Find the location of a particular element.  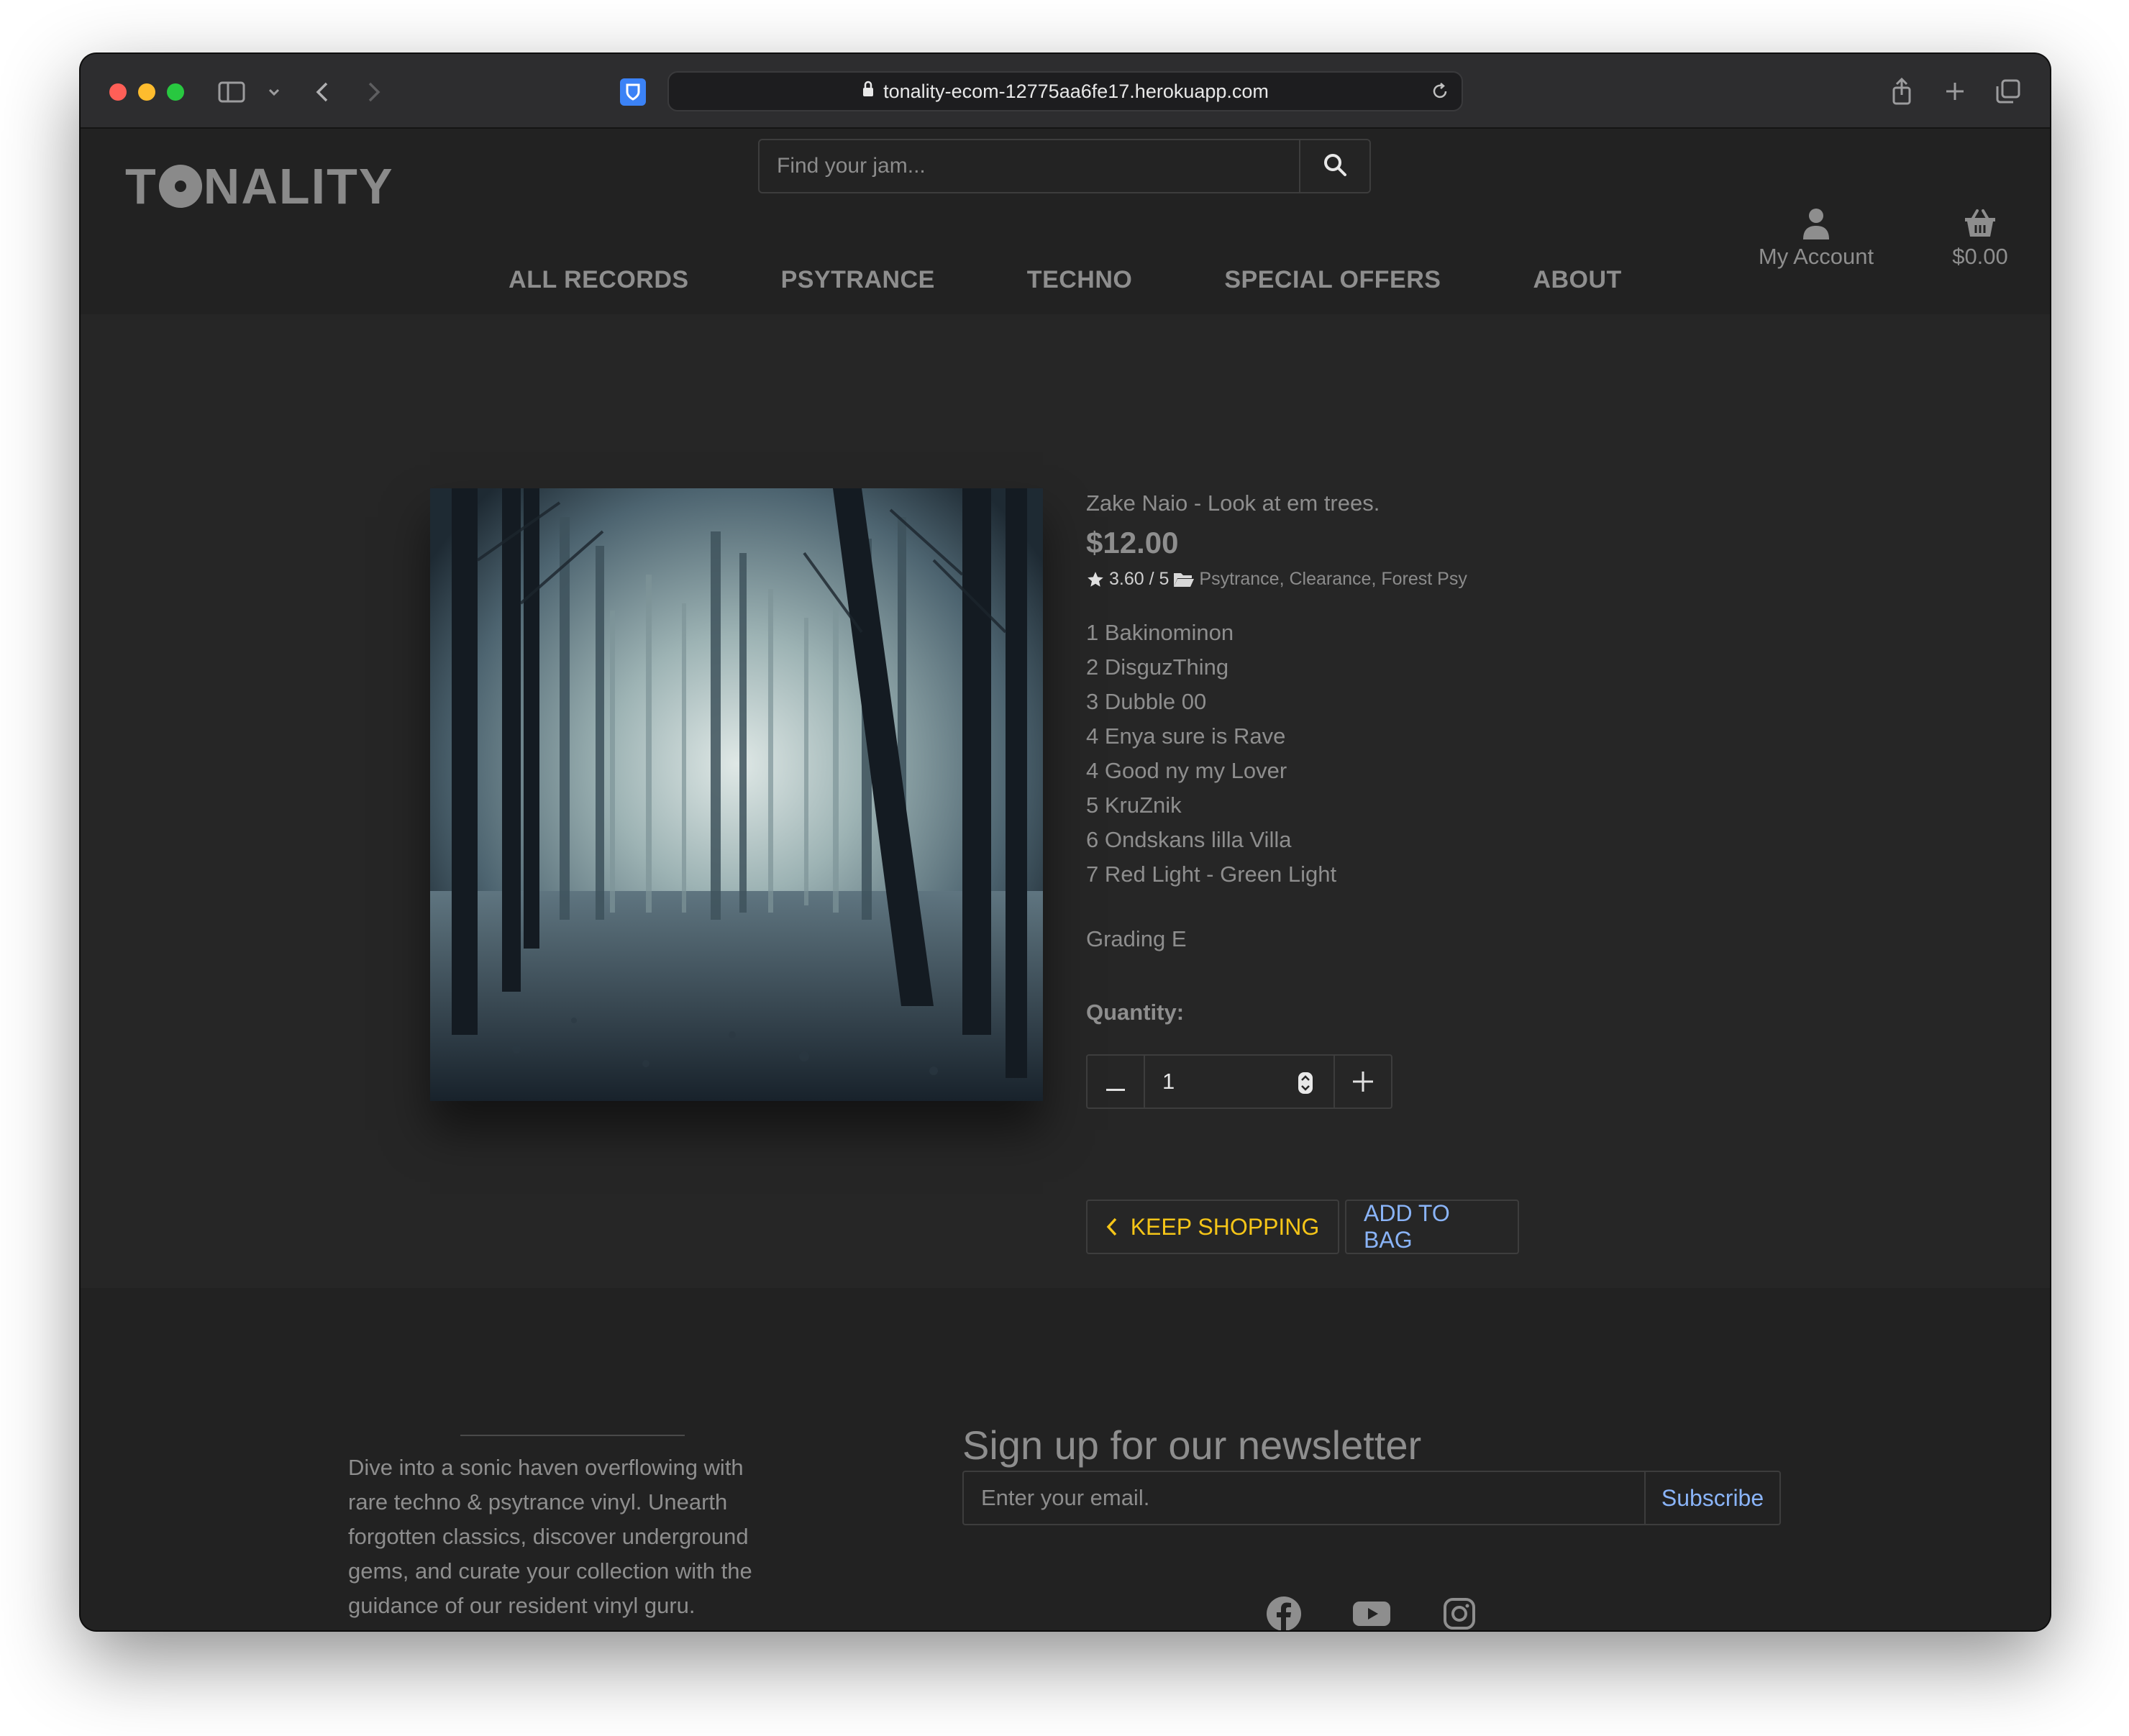

quantity-value: 1 is located at coordinates (1168, 1081).